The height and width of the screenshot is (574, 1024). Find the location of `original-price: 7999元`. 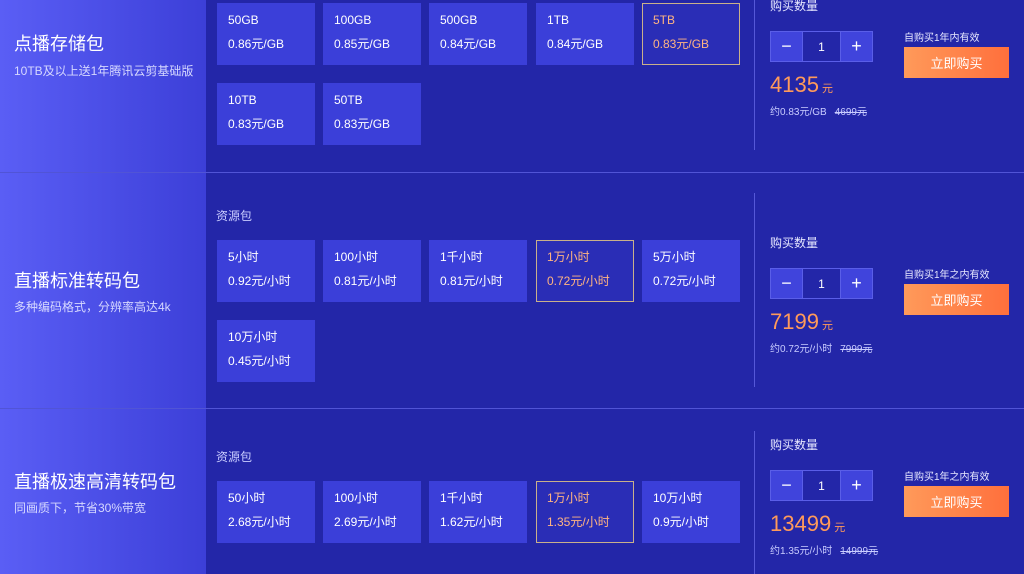

original-price: 7999元 is located at coordinates (856, 349).